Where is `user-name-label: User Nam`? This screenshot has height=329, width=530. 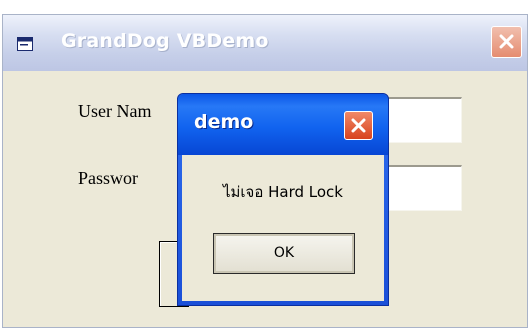 user-name-label: User Nam is located at coordinates (115, 111).